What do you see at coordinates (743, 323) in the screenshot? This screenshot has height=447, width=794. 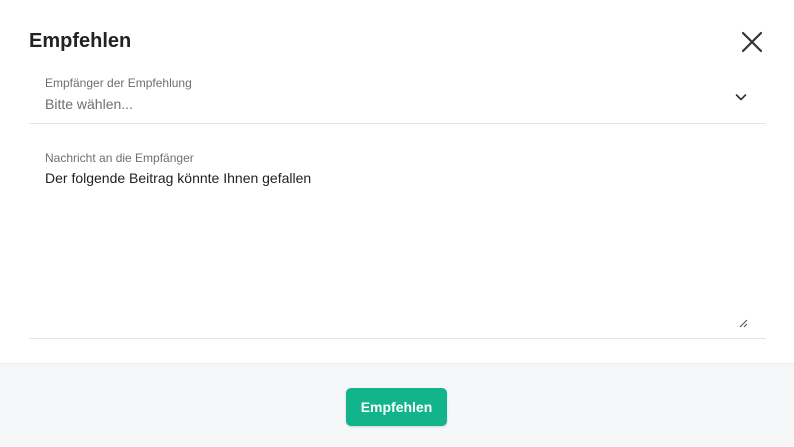 I see `resize-handle-icon` at bounding box center [743, 323].